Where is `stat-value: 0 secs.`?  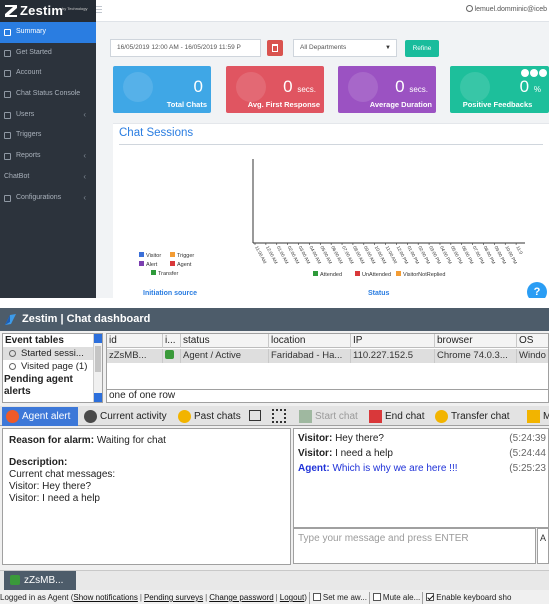 stat-value: 0 secs. is located at coordinates (411, 88).